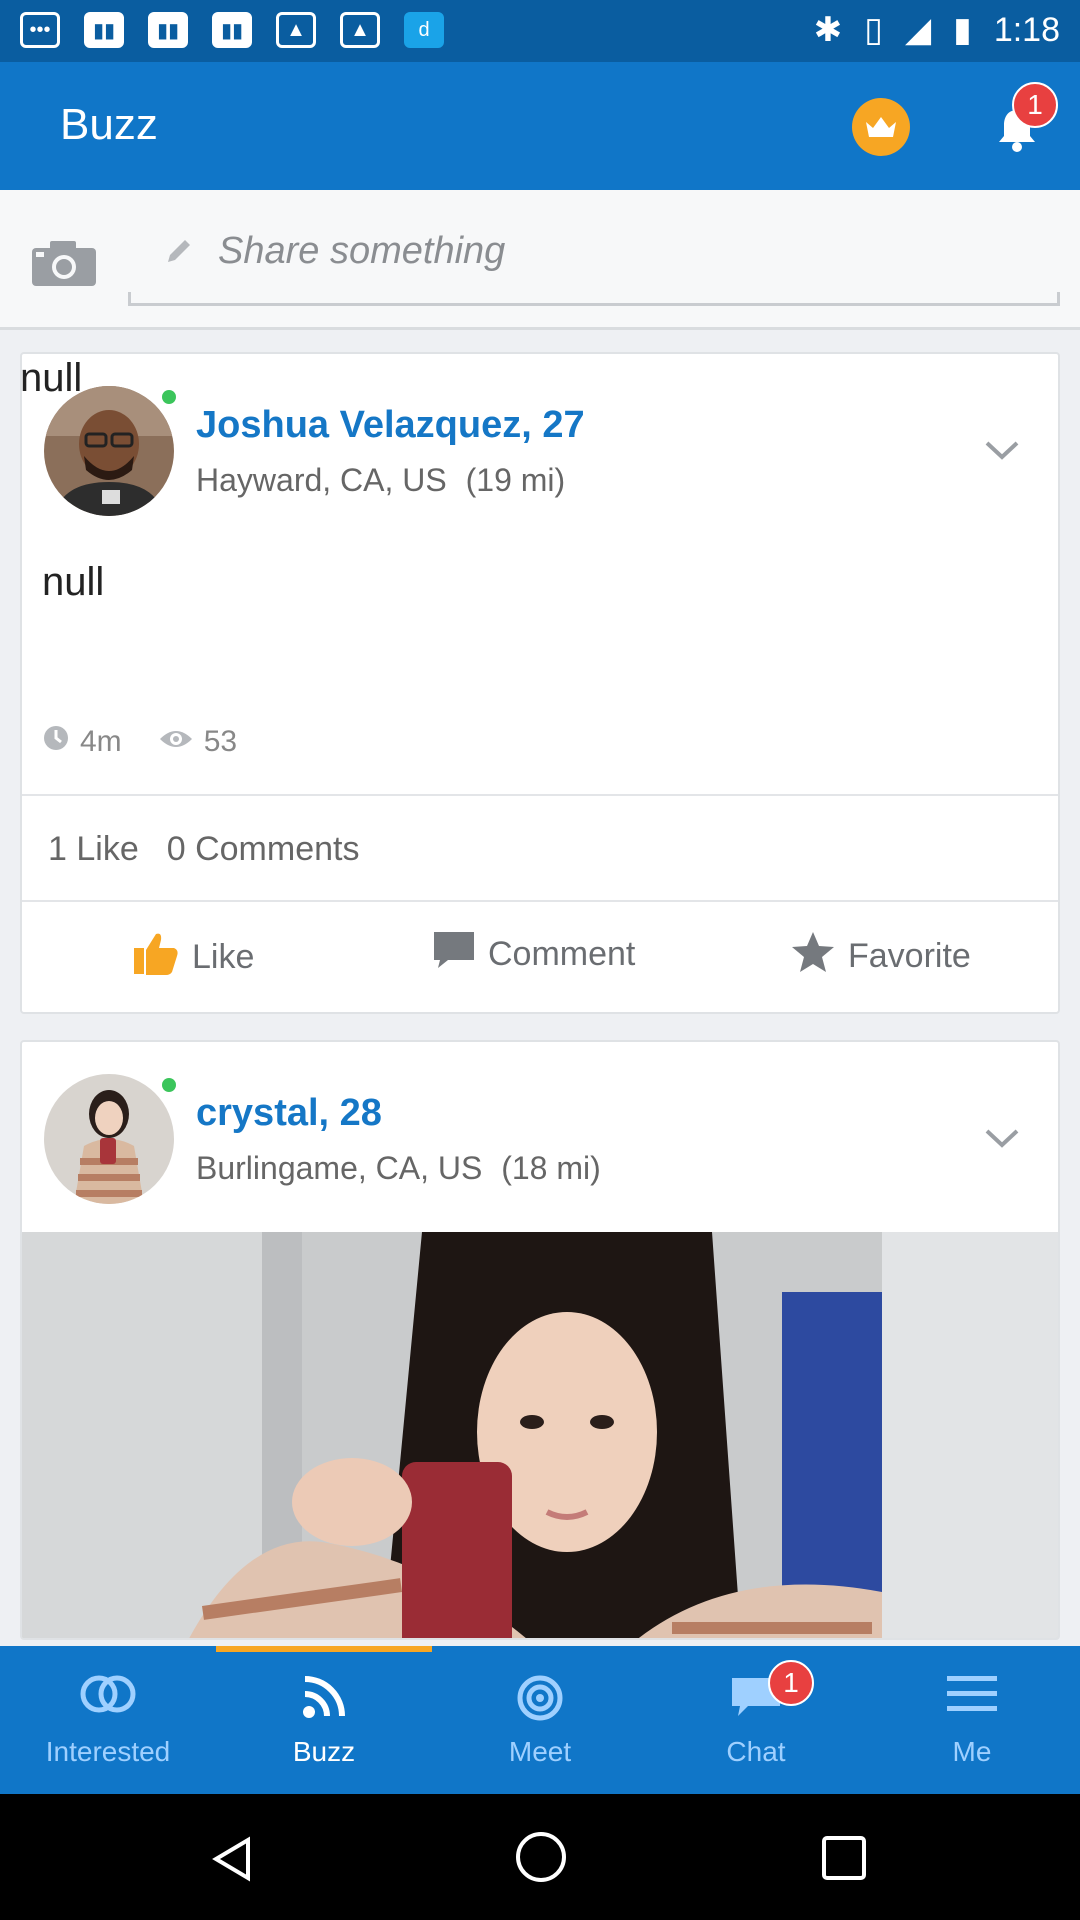 The image size is (1080, 1920). Describe the element at coordinates (232, 30) in the screenshot. I see `image-icon-3: ▮▮` at that location.